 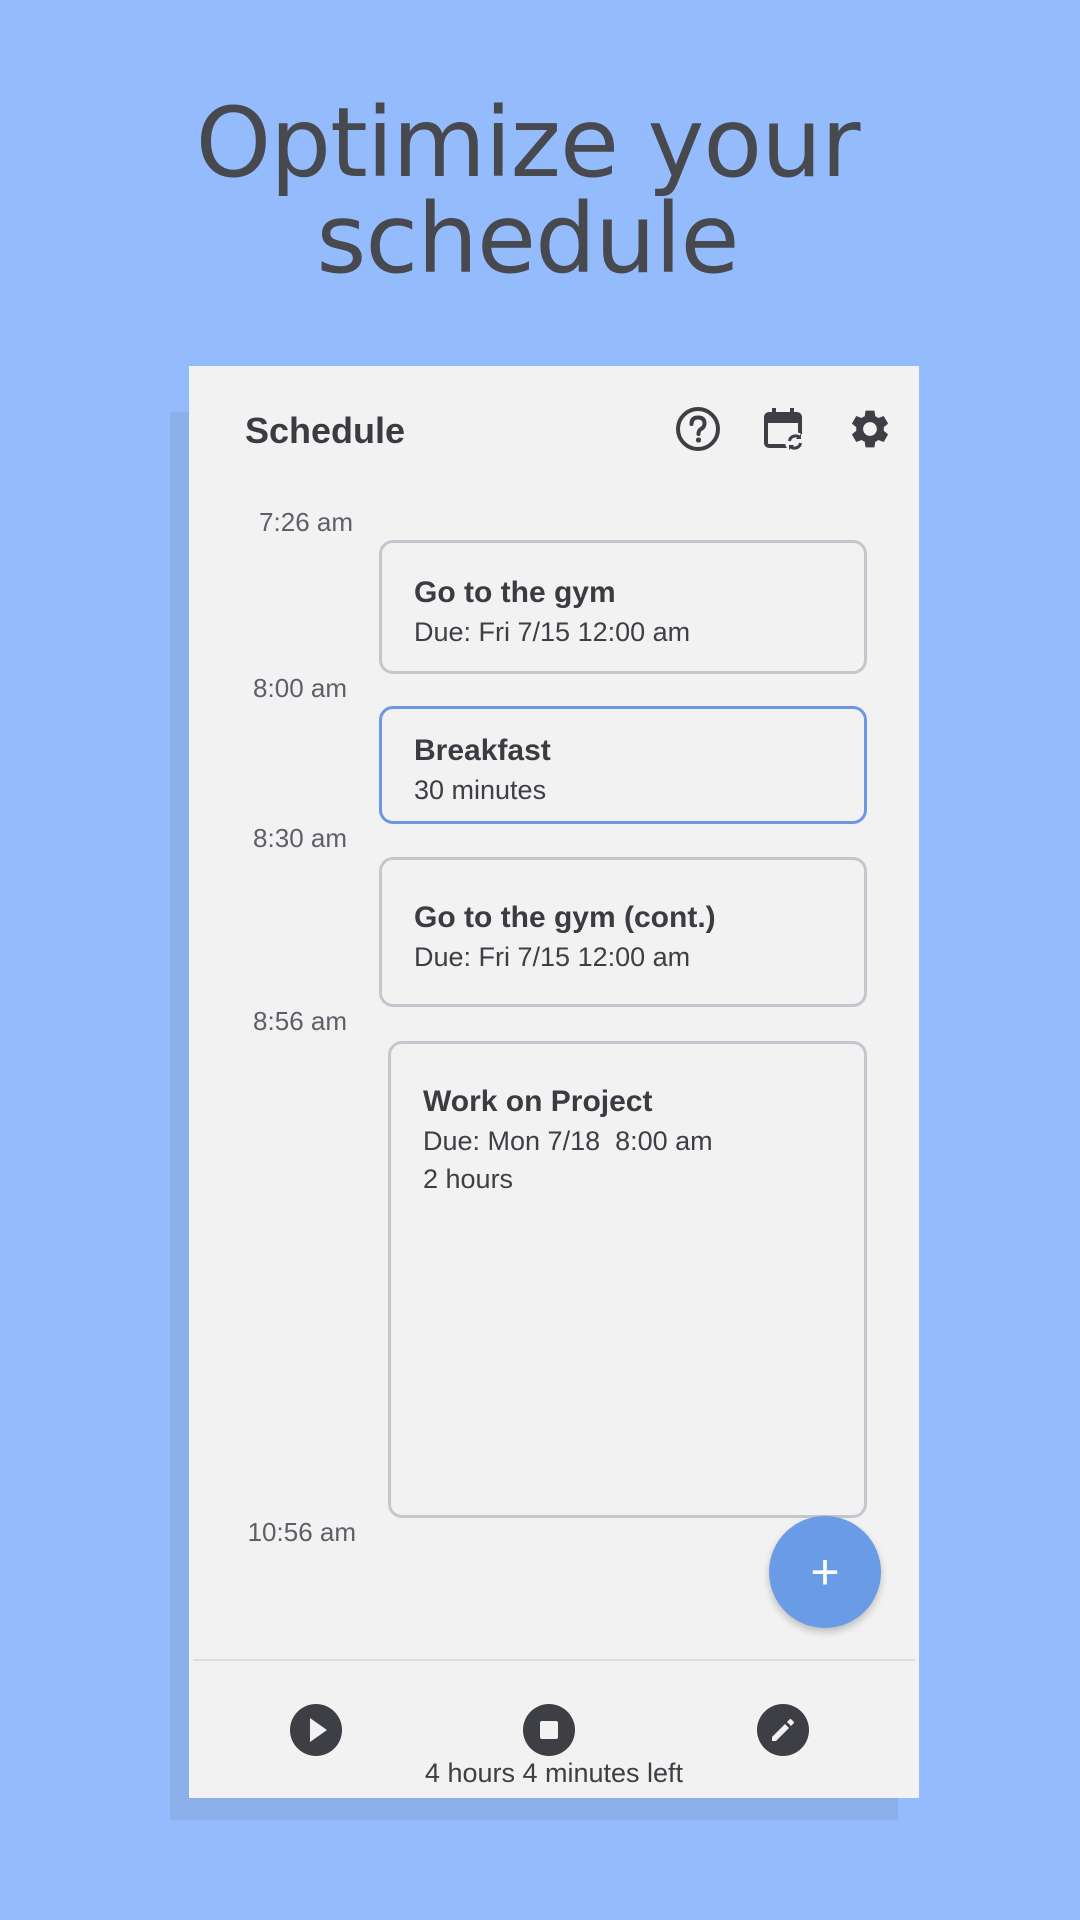 What do you see at coordinates (698, 429) in the screenshot?
I see `help-icon` at bounding box center [698, 429].